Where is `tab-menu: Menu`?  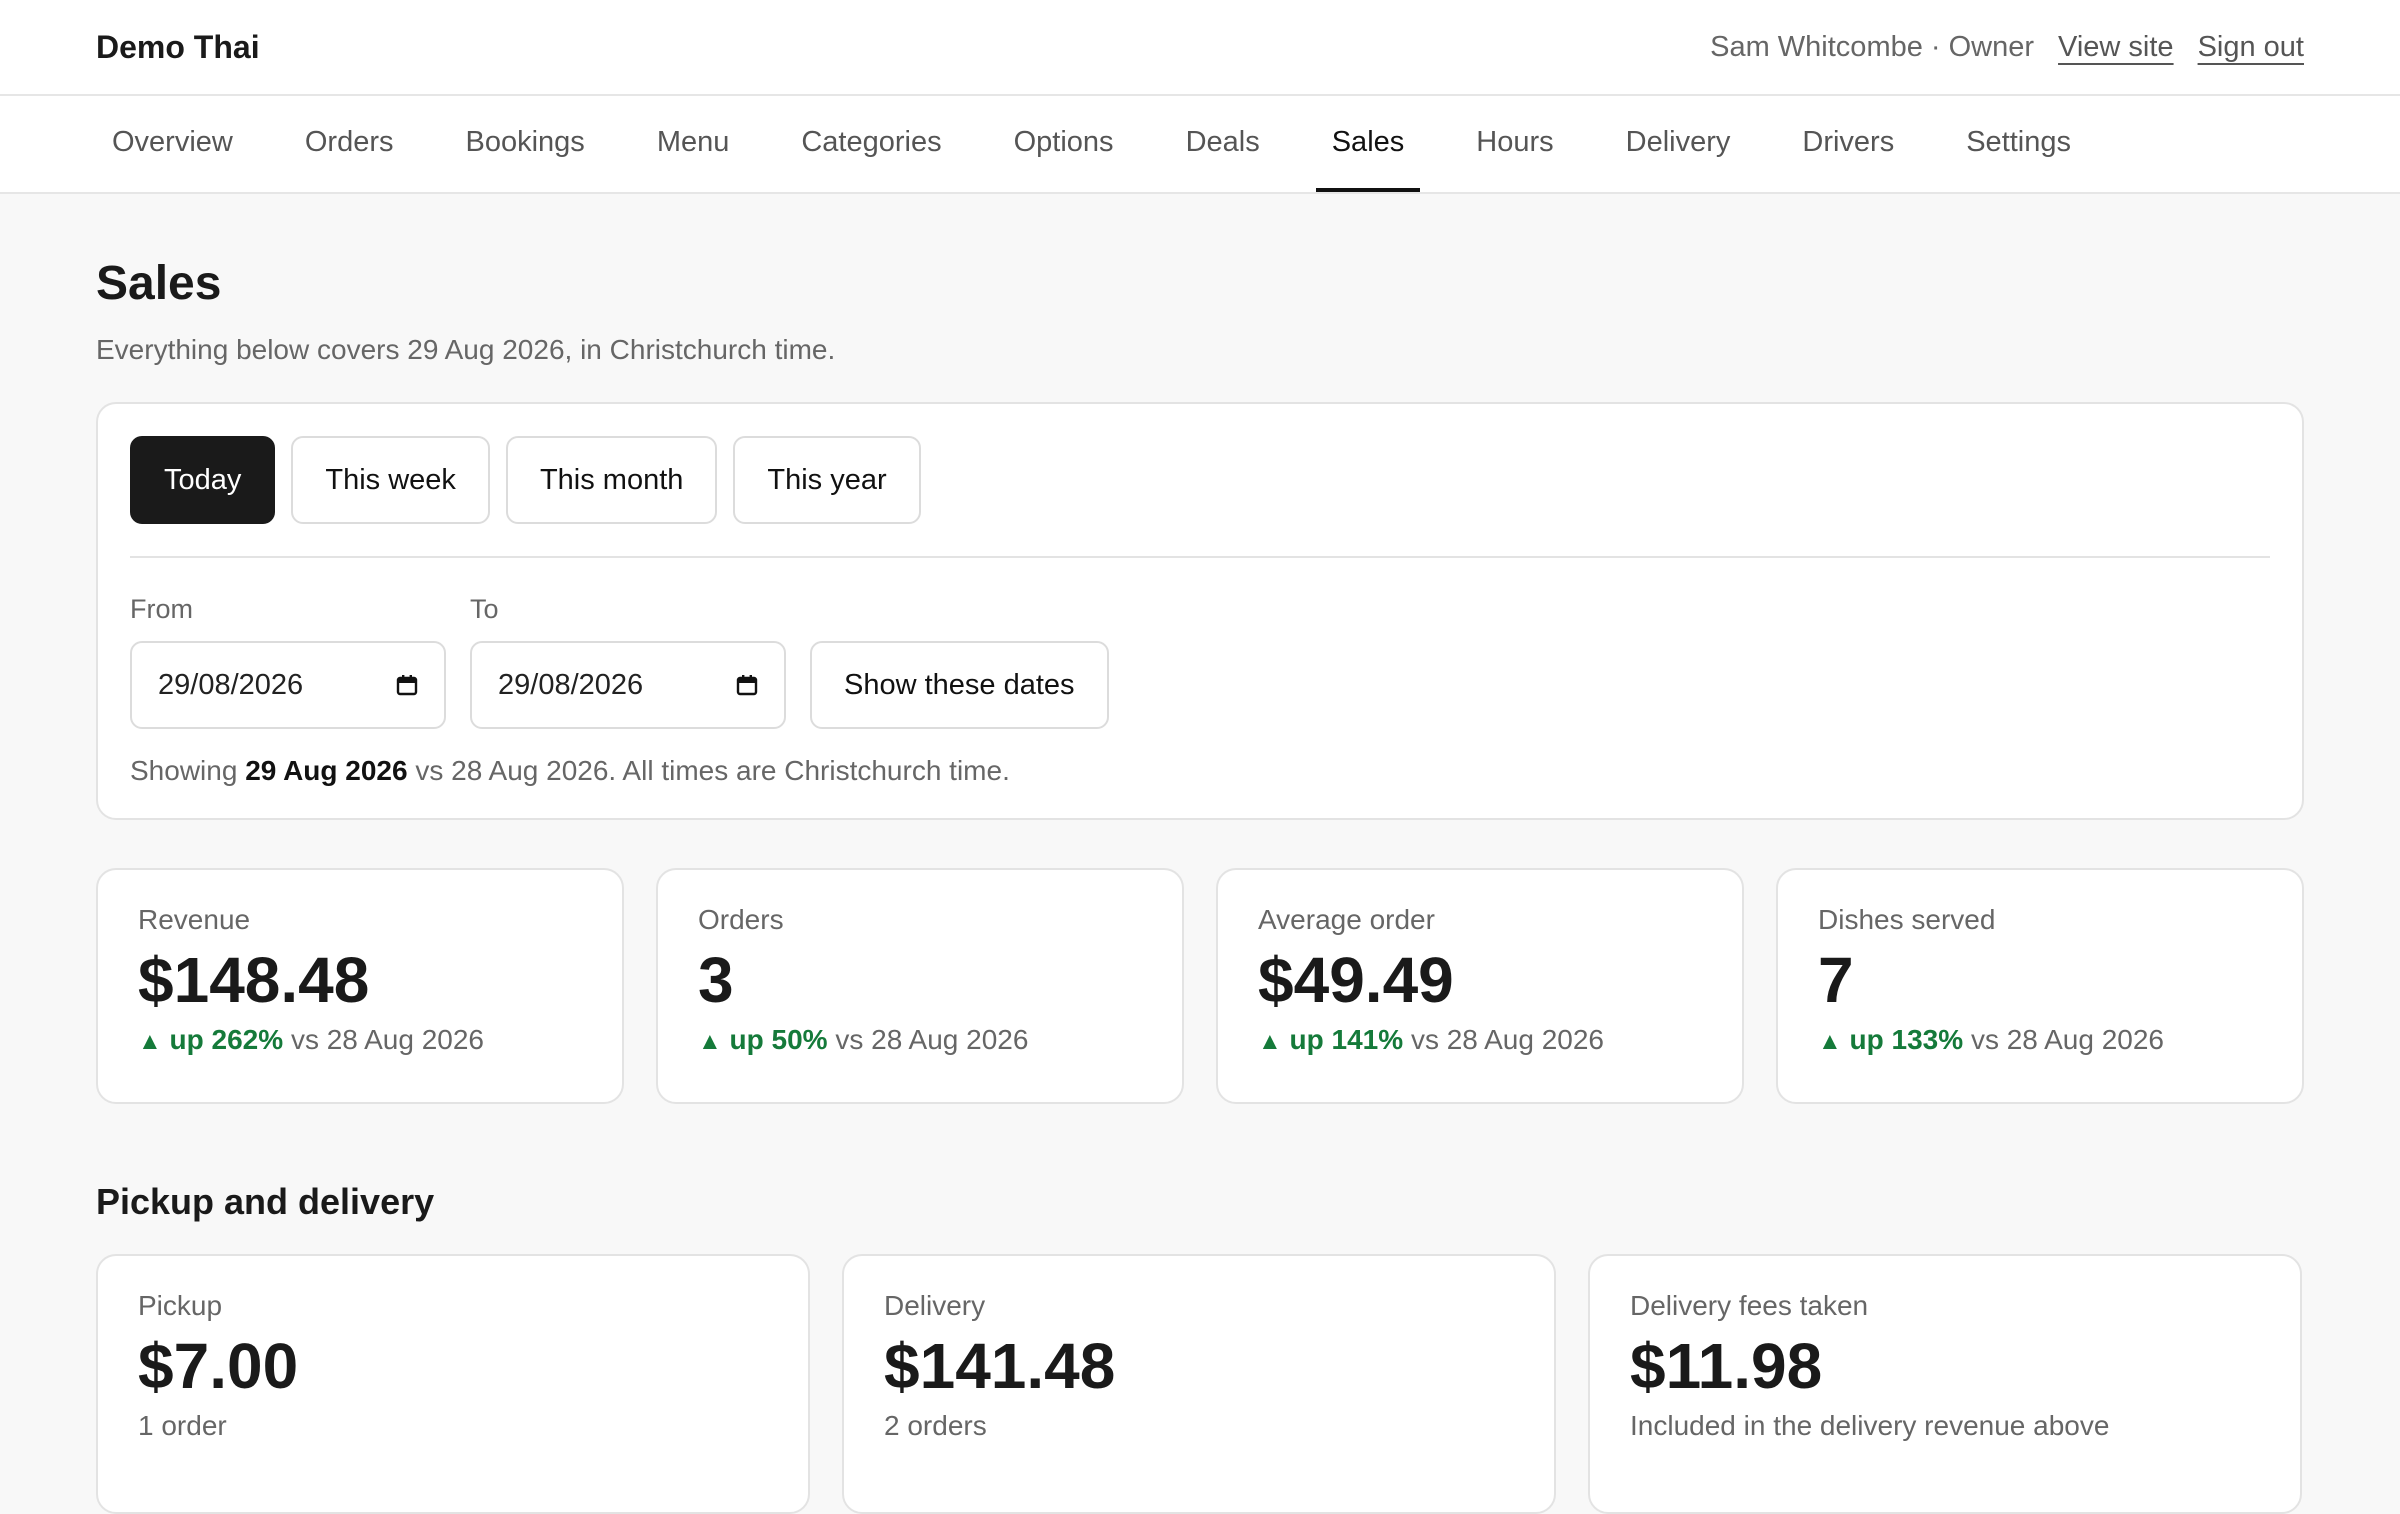
tab-menu: Menu is located at coordinates (693, 144).